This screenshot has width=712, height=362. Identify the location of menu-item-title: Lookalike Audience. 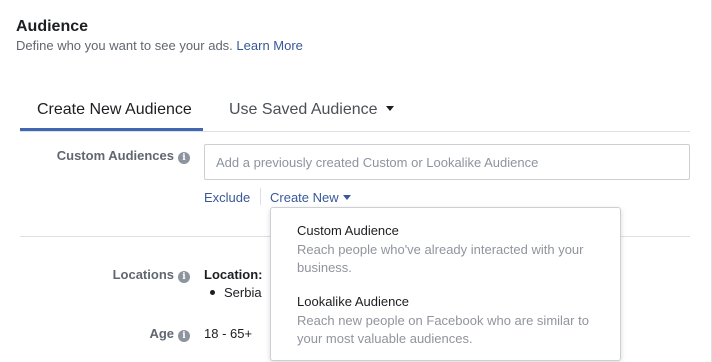
(353, 301).